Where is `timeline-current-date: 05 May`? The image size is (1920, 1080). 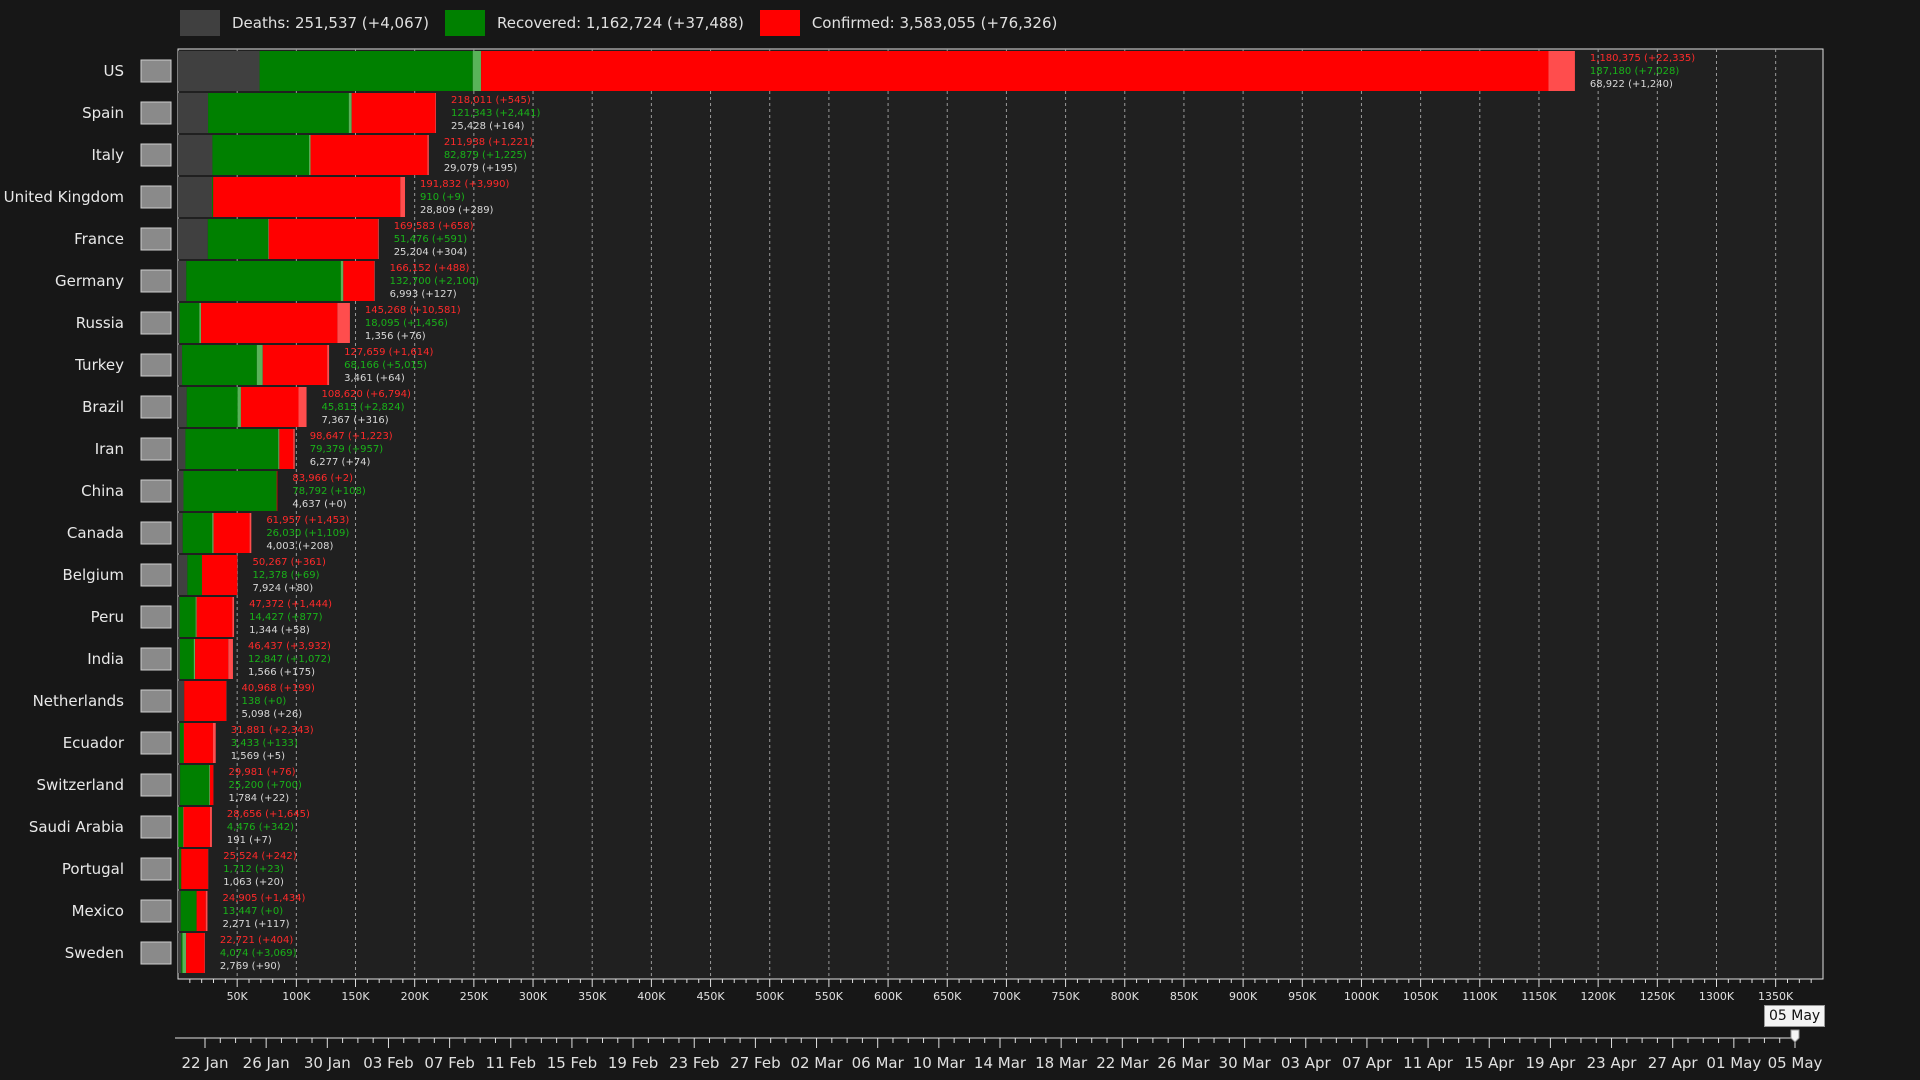 timeline-current-date: 05 May is located at coordinates (1795, 1016).